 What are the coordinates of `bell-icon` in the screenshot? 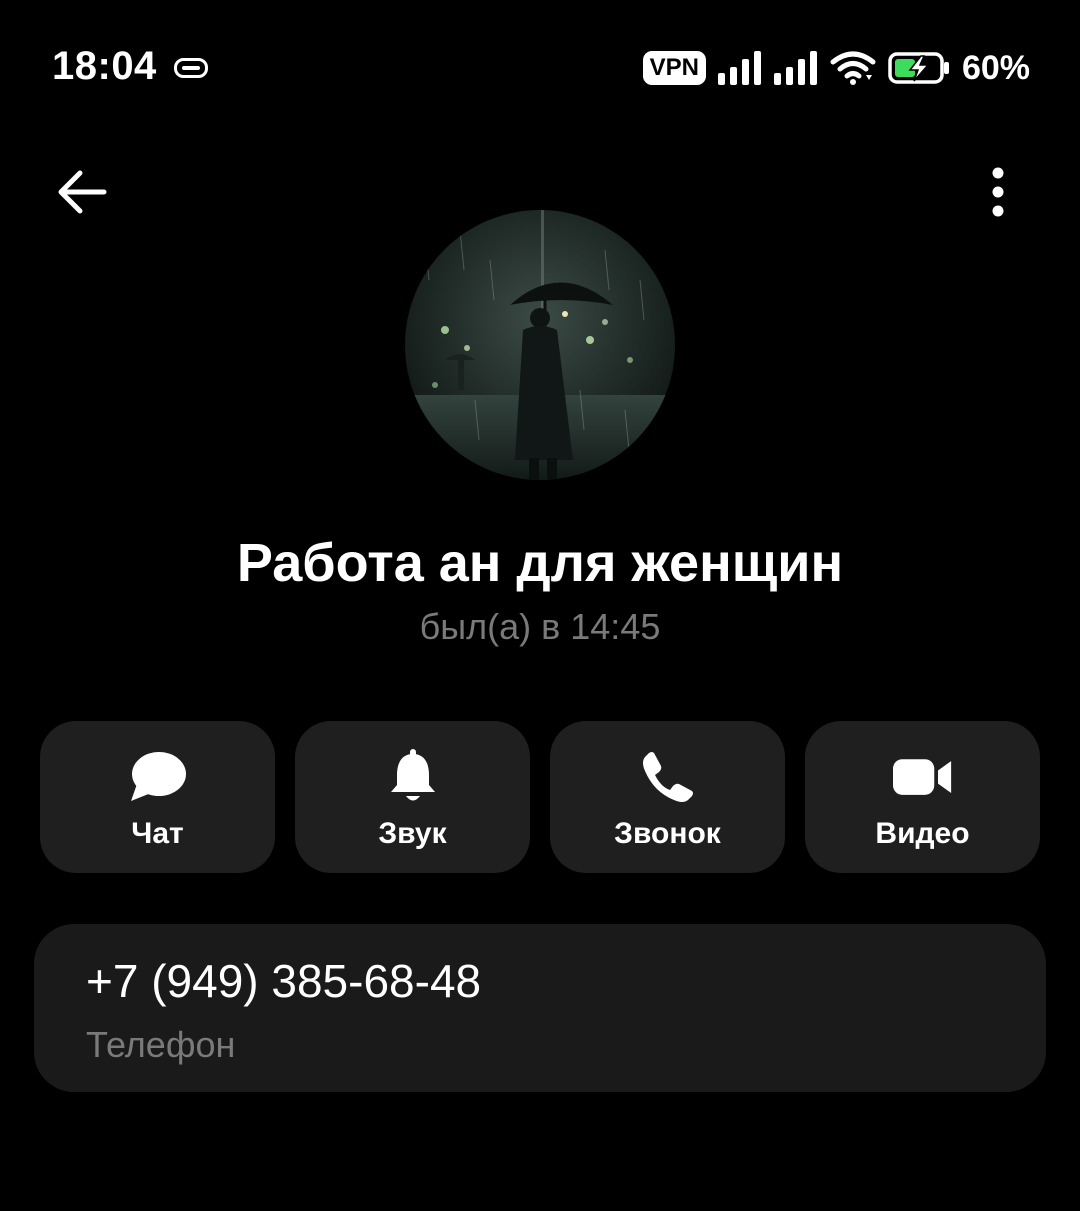 It's located at (413, 777).